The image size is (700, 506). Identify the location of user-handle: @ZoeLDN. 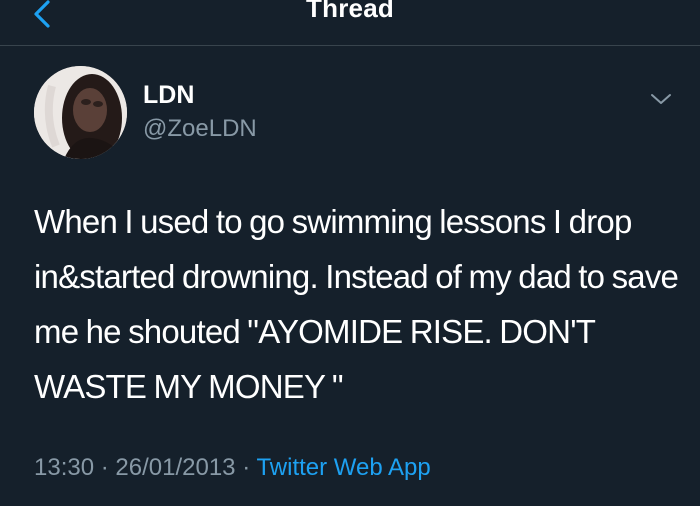
(200, 129).